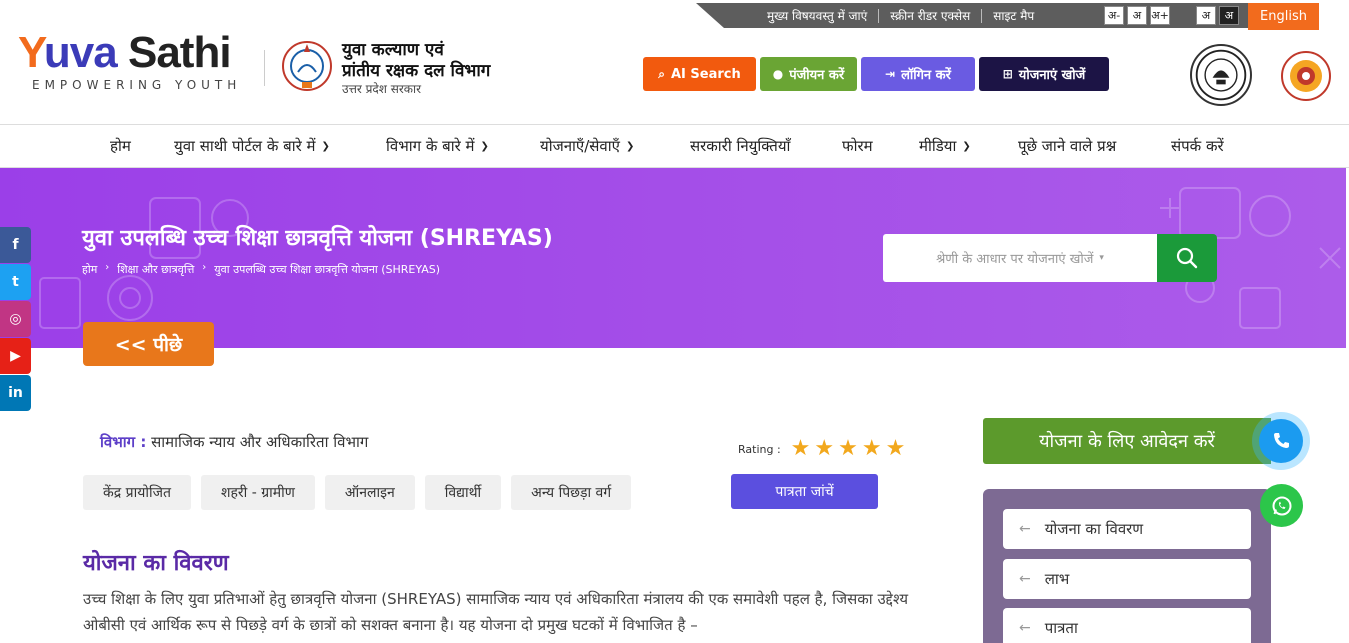 The image size is (1349, 643). What do you see at coordinates (918, 74) in the screenshot?
I see `login-button: ⇥ लॉगिन करें` at bounding box center [918, 74].